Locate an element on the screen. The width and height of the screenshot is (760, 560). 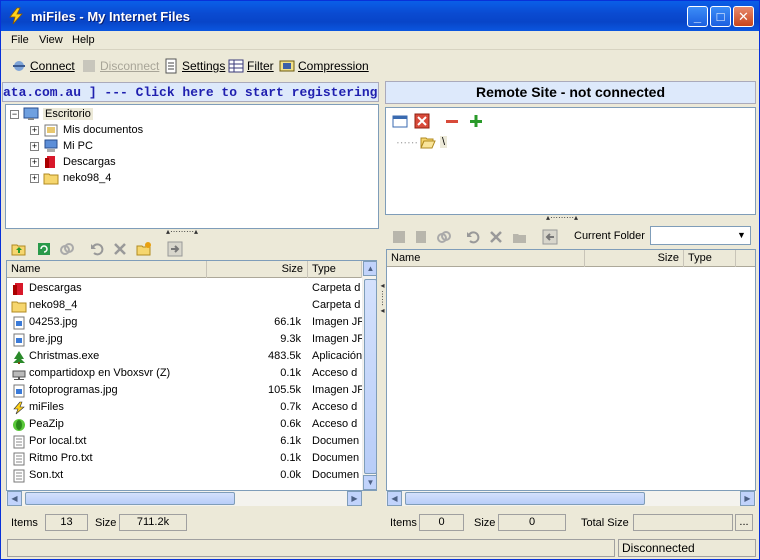
collapse-icon: − is located at coordinates (14, 114).